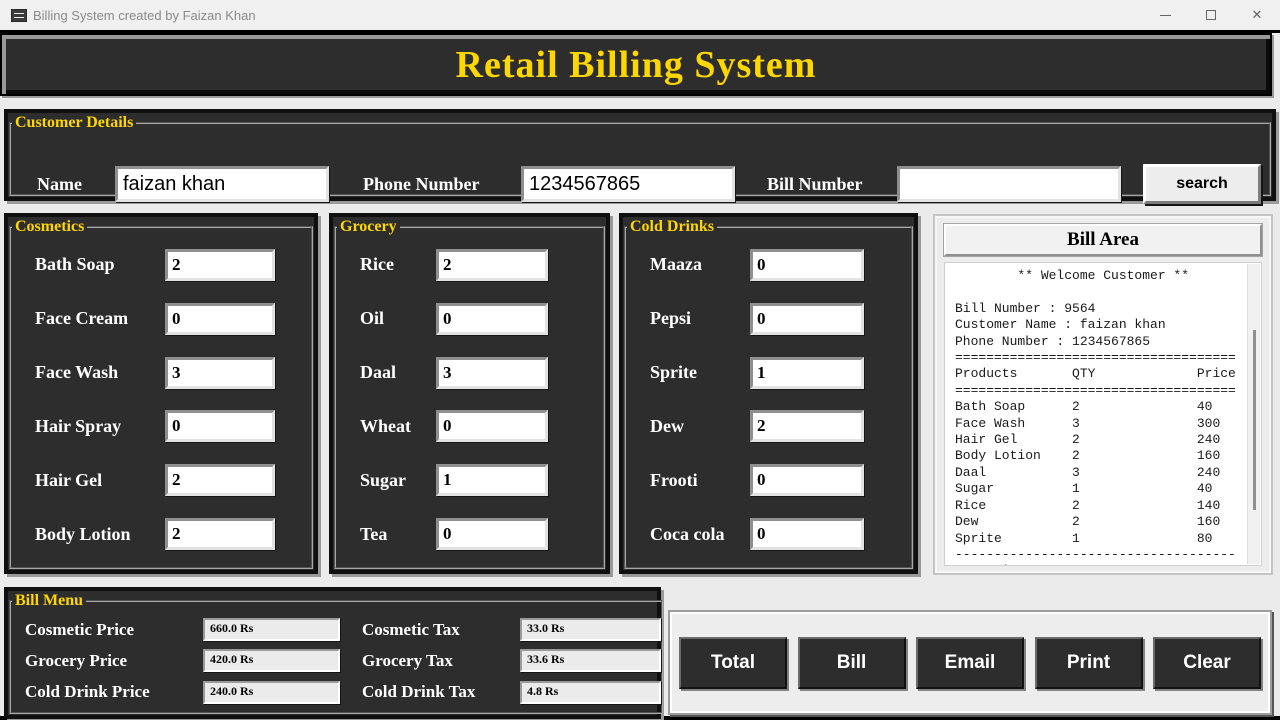 The image size is (1280, 720). Describe the element at coordinates (74, 122) in the screenshot. I see `customer-details-legend: Customer Details` at that location.